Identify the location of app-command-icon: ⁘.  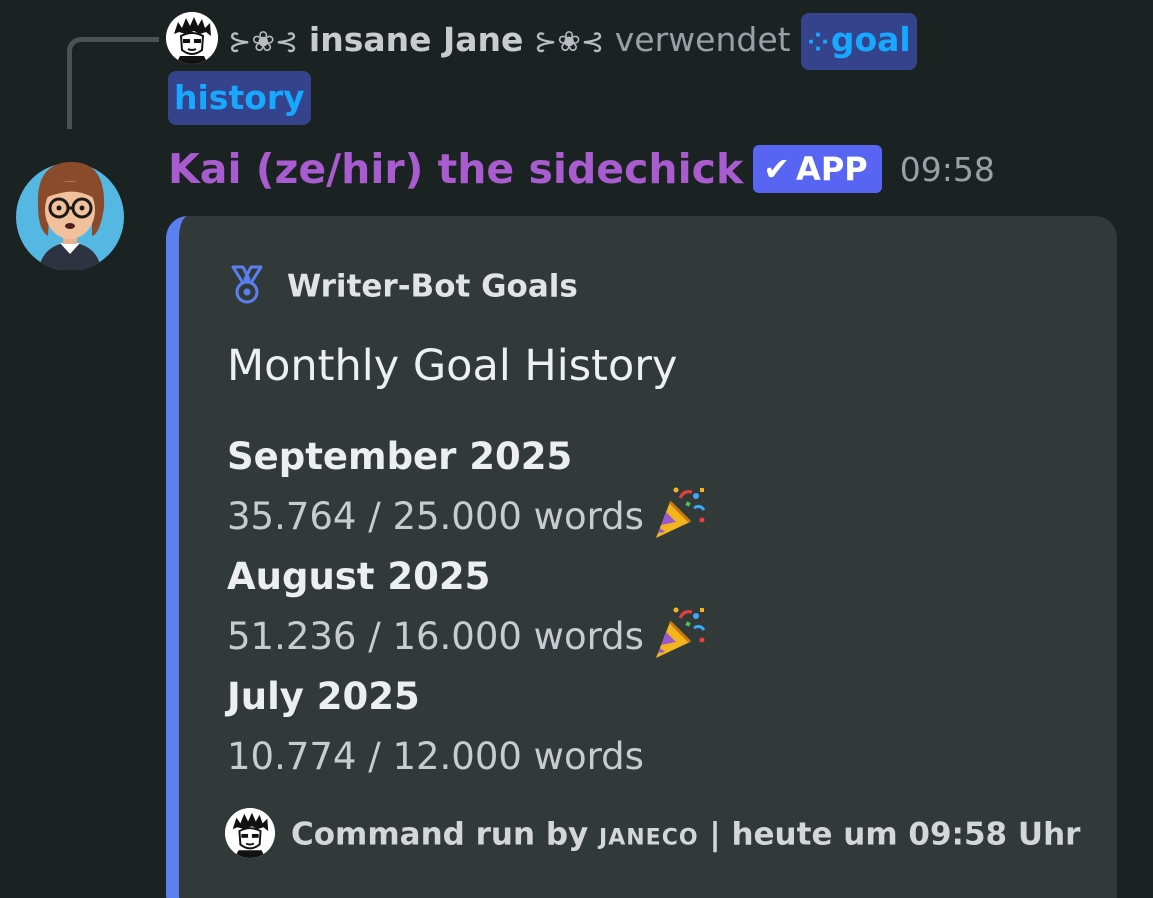
(818, 43).